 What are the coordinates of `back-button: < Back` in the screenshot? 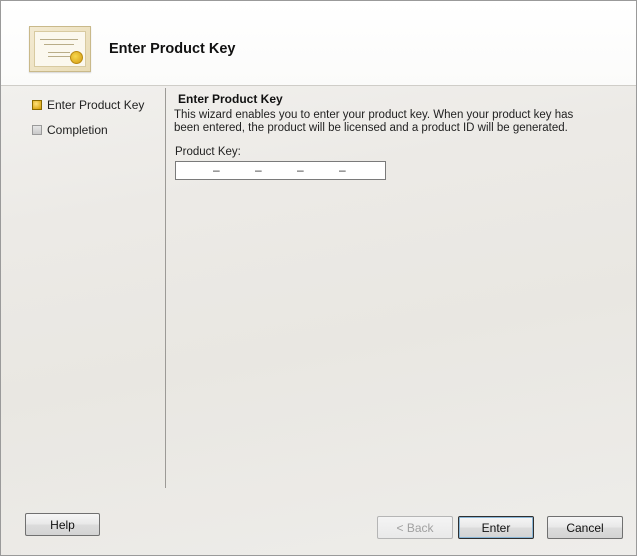 It's located at (415, 527).